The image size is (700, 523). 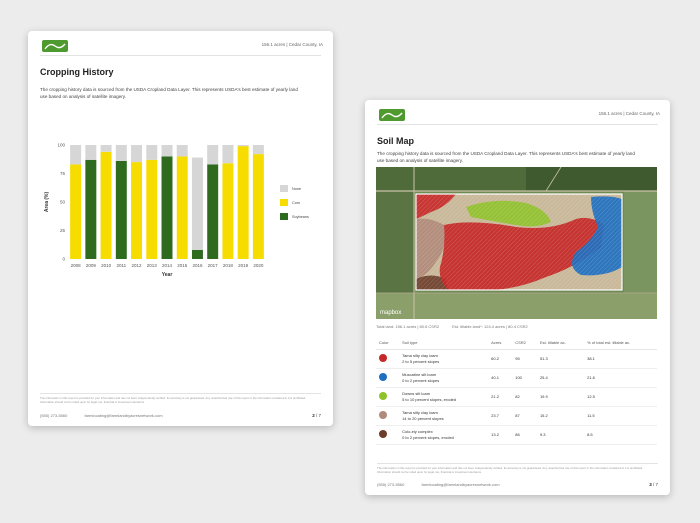 What do you see at coordinates (421, 361) in the screenshot?
I see `soil-slope: 2 to 5 percent slopes` at bounding box center [421, 361].